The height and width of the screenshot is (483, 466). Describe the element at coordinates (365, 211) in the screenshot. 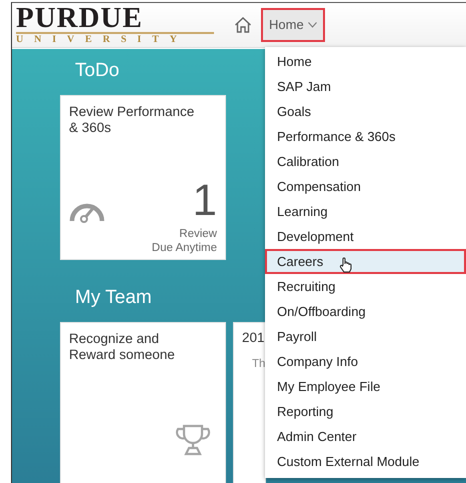

I see `menu-item: Learning` at that location.